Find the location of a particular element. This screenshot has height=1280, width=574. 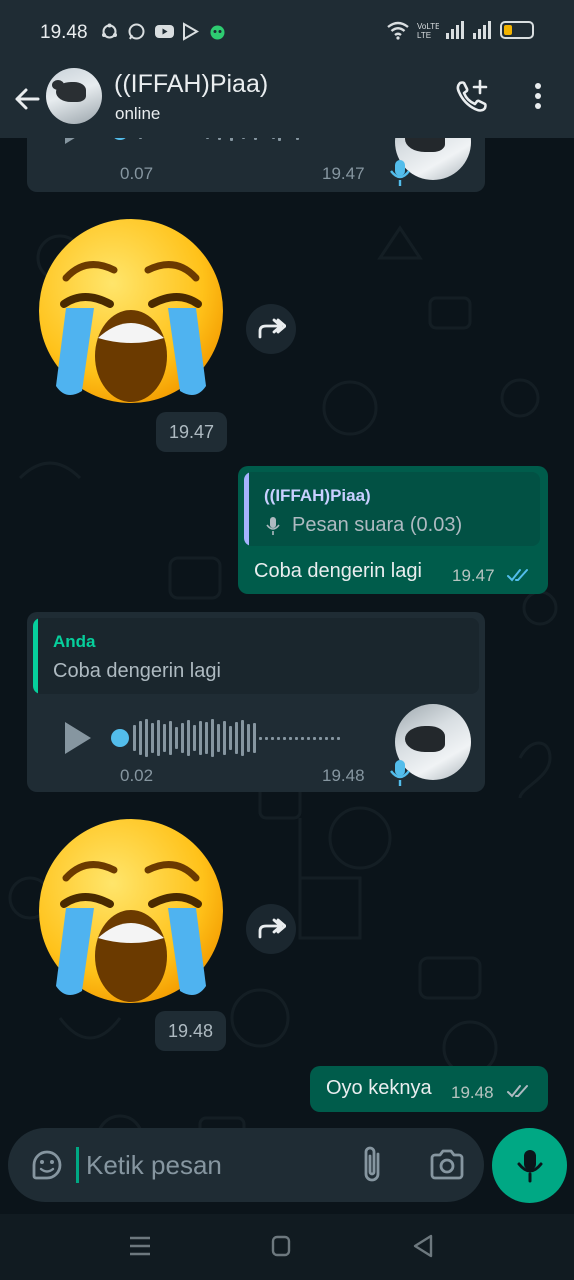

volte-icon: VoLTELTE is located at coordinates (428, 31).